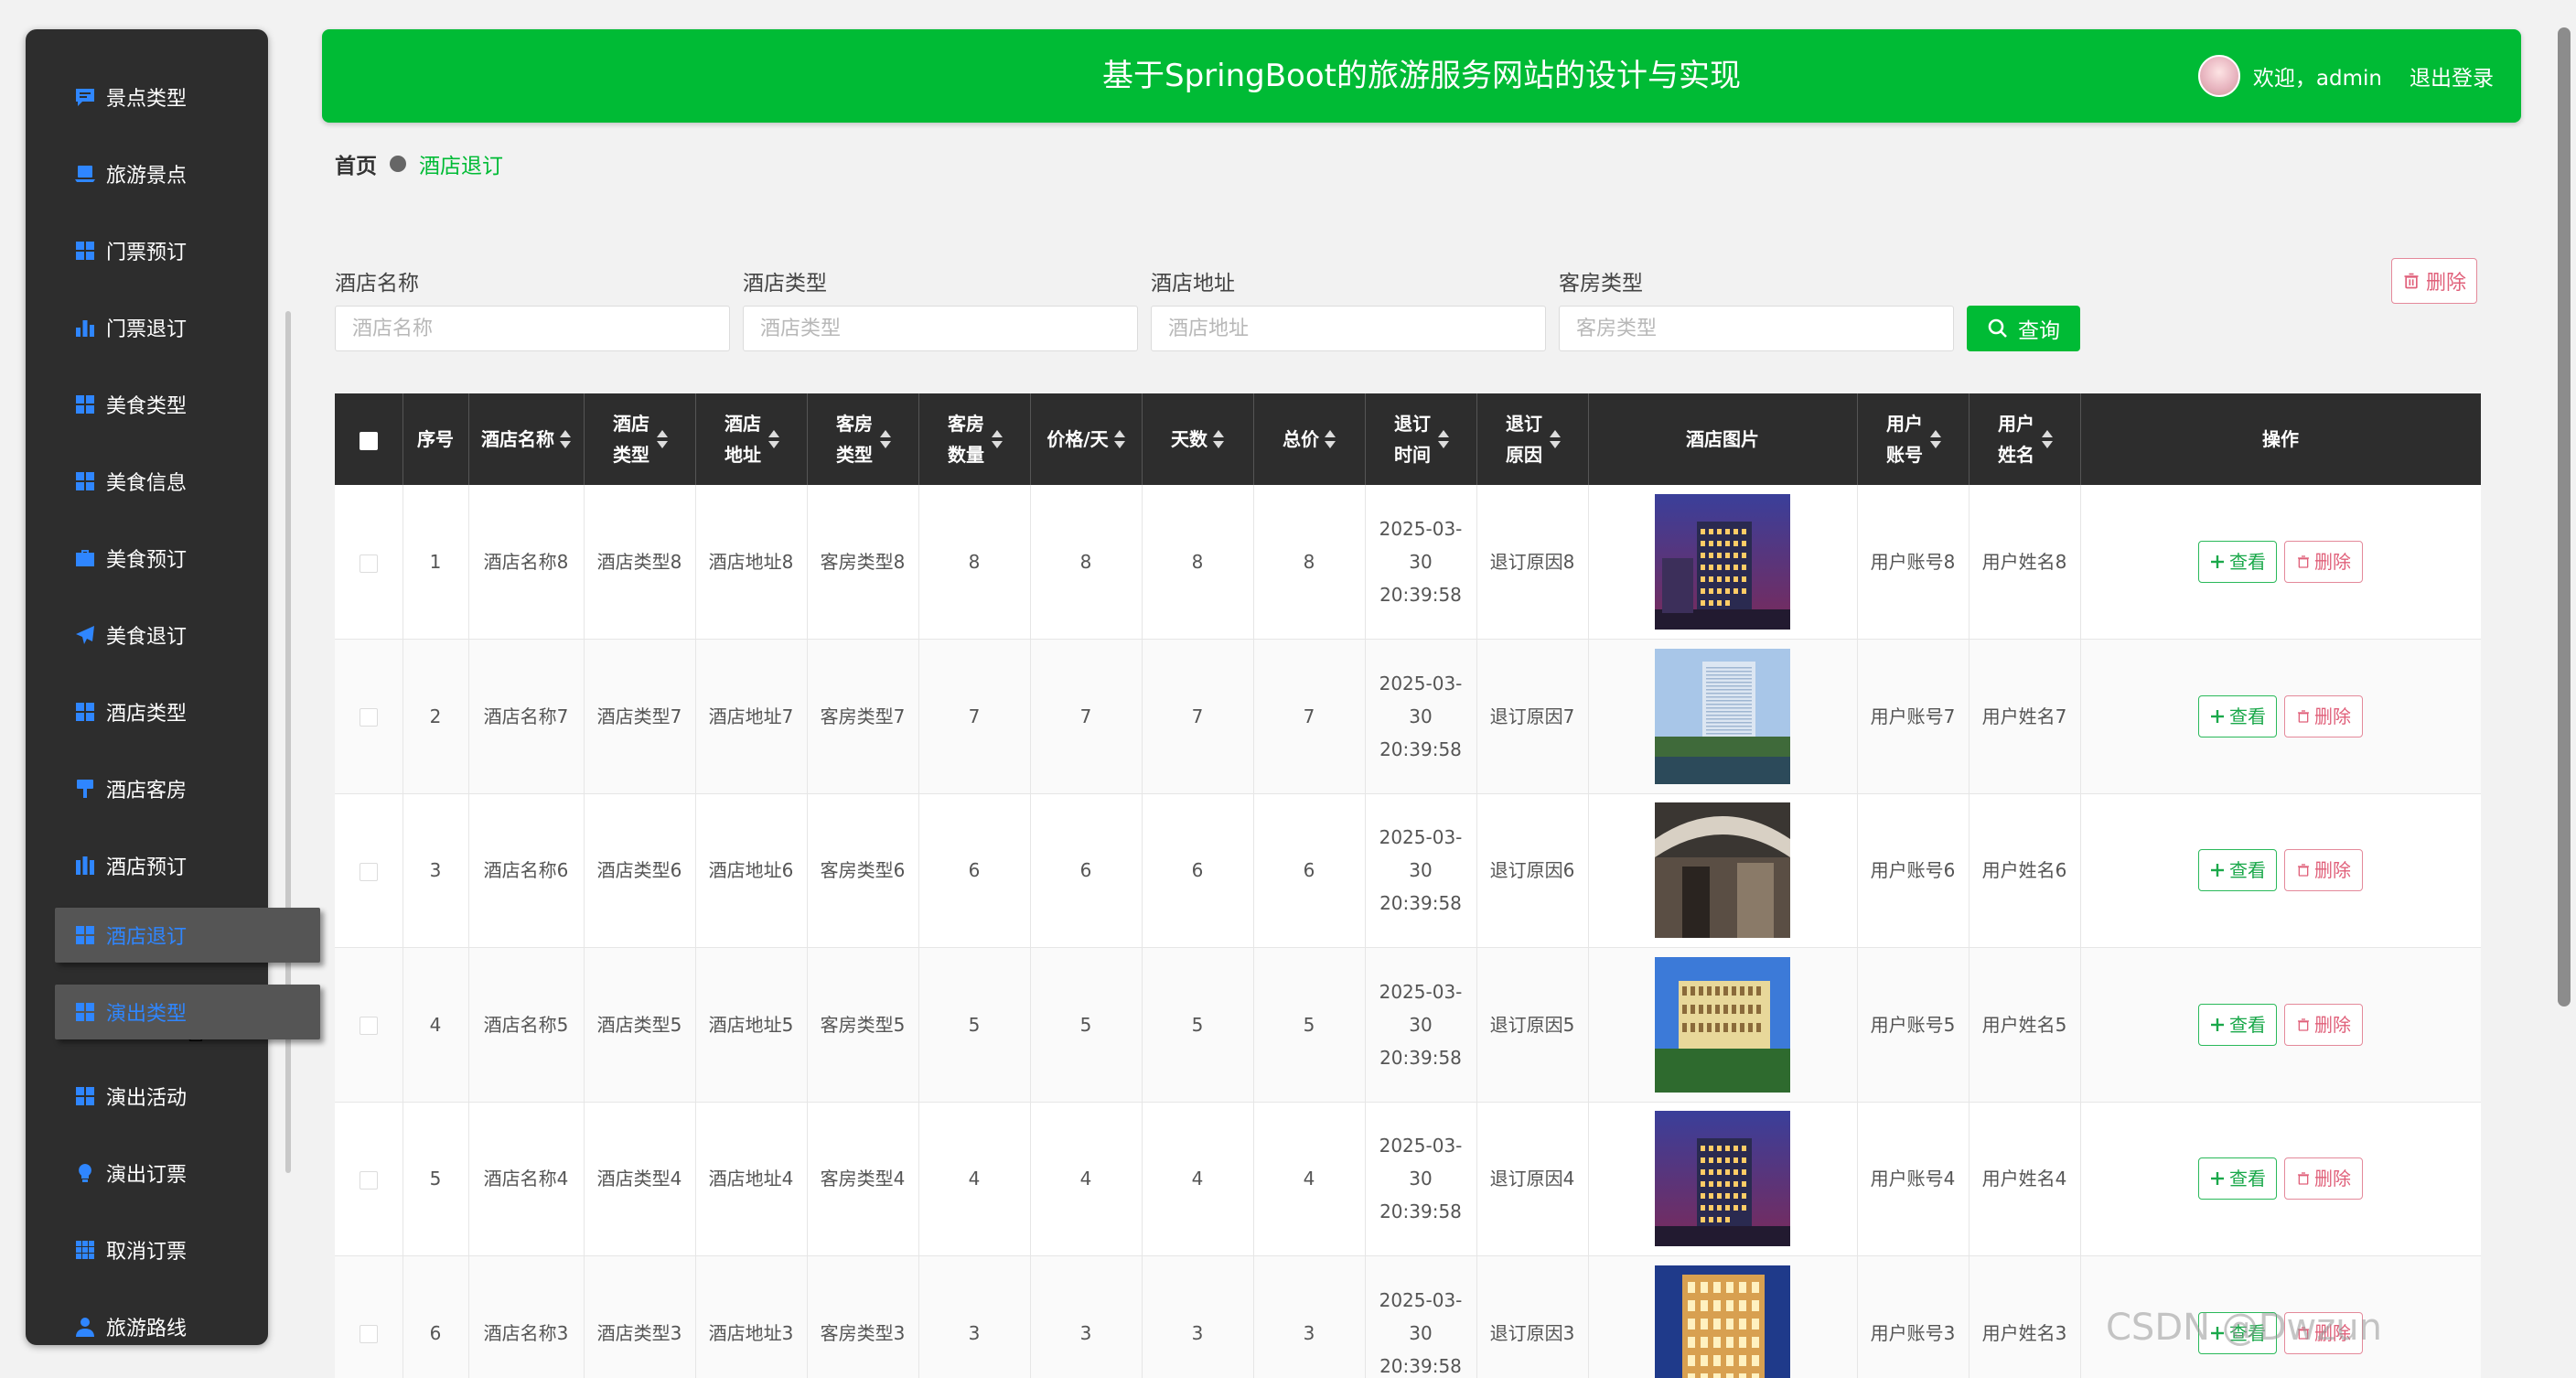 This screenshot has width=2576, height=1378. What do you see at coordinates (2024, 328) in the screenshot?
I see `search-button: 查询` at bounding box center [2024, 328].